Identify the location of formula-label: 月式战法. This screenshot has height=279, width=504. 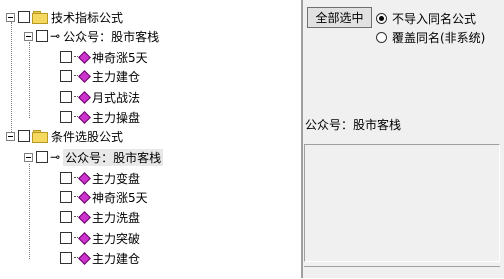
(116, 97).